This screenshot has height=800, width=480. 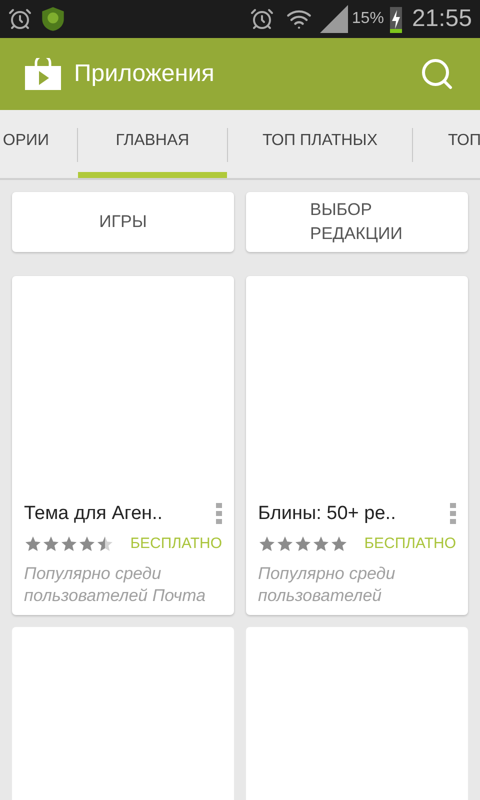 I want to click on app-title: Приложения, so click(x=145, y=74).